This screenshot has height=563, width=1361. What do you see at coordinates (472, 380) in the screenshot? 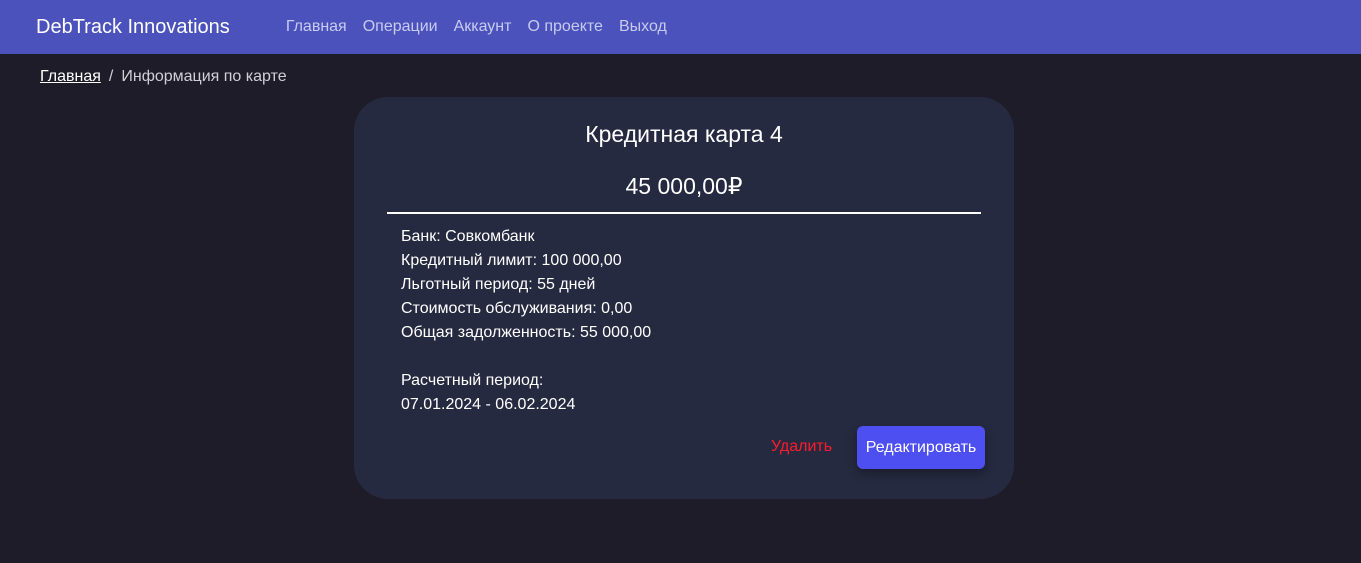
I see `billing-period-label: Расчетный период:` at bounding box center [472, 380].